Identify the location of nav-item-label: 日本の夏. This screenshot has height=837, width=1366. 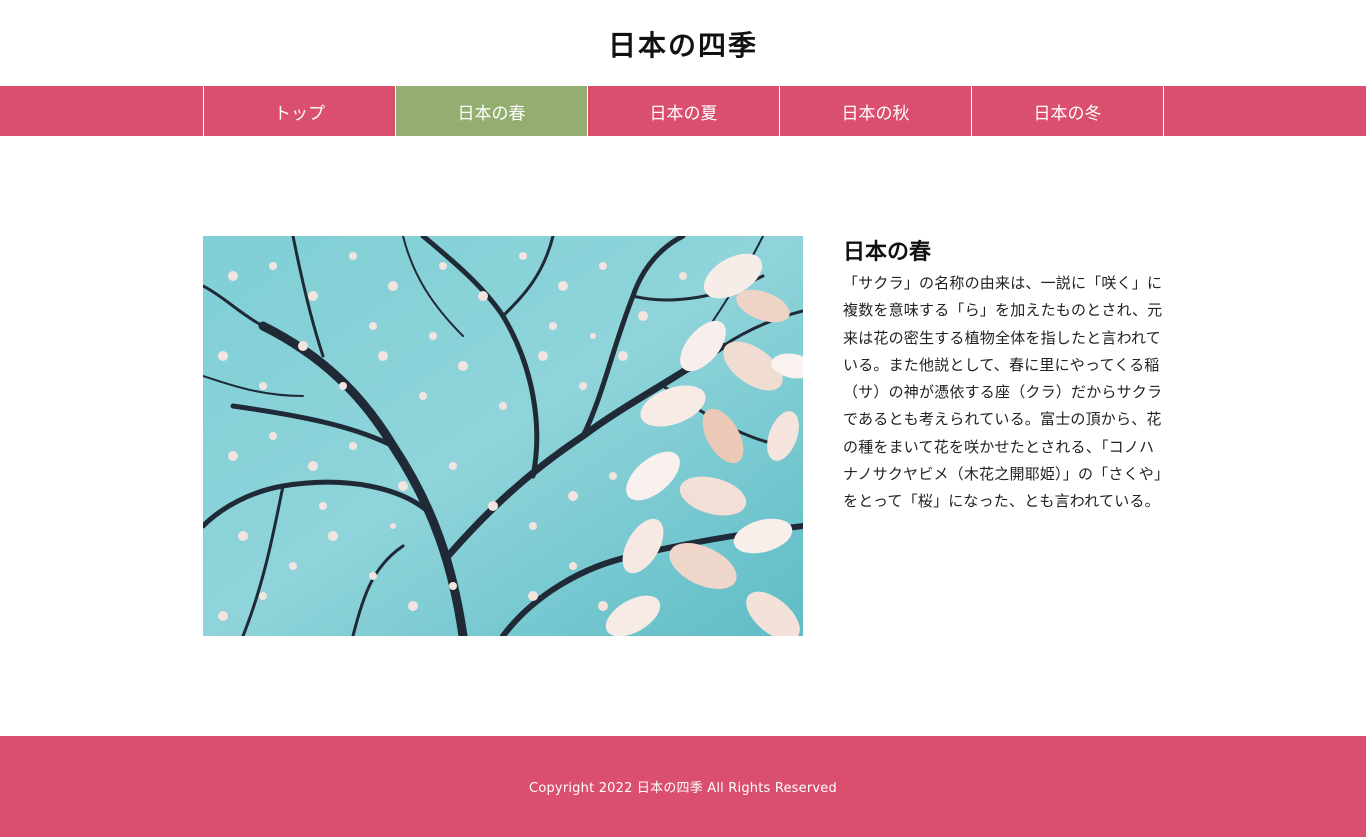
(683, 113).